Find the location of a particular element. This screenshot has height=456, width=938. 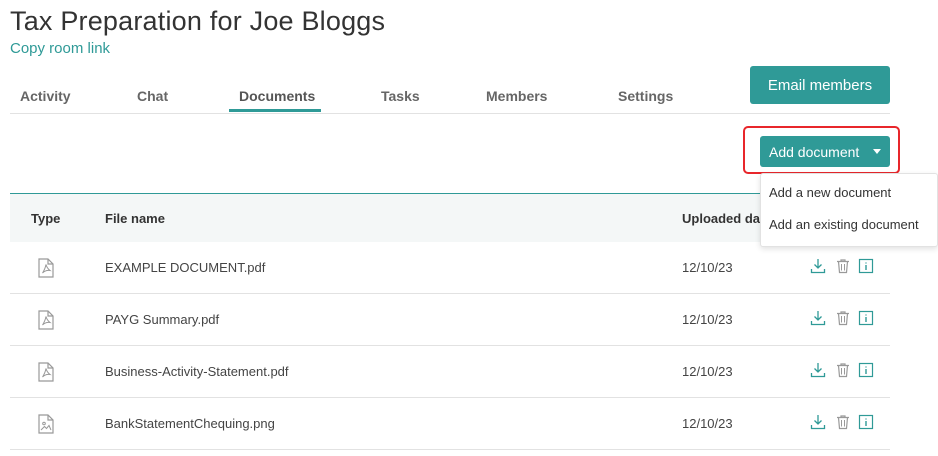

tab-members: Members is located at coordinates (516, 96).